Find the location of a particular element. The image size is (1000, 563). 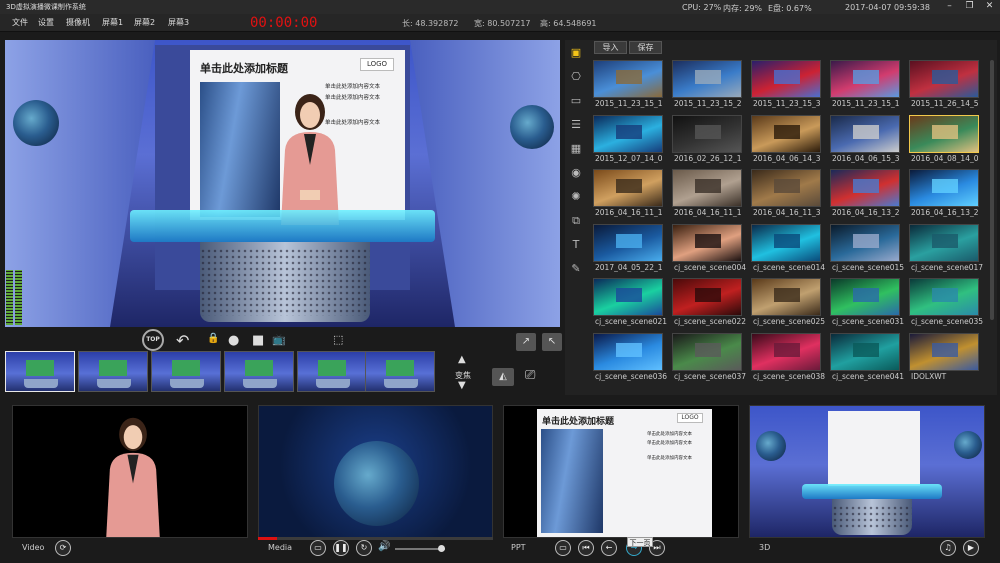

menu-file: 文件 is located at coordinates (20, 22).